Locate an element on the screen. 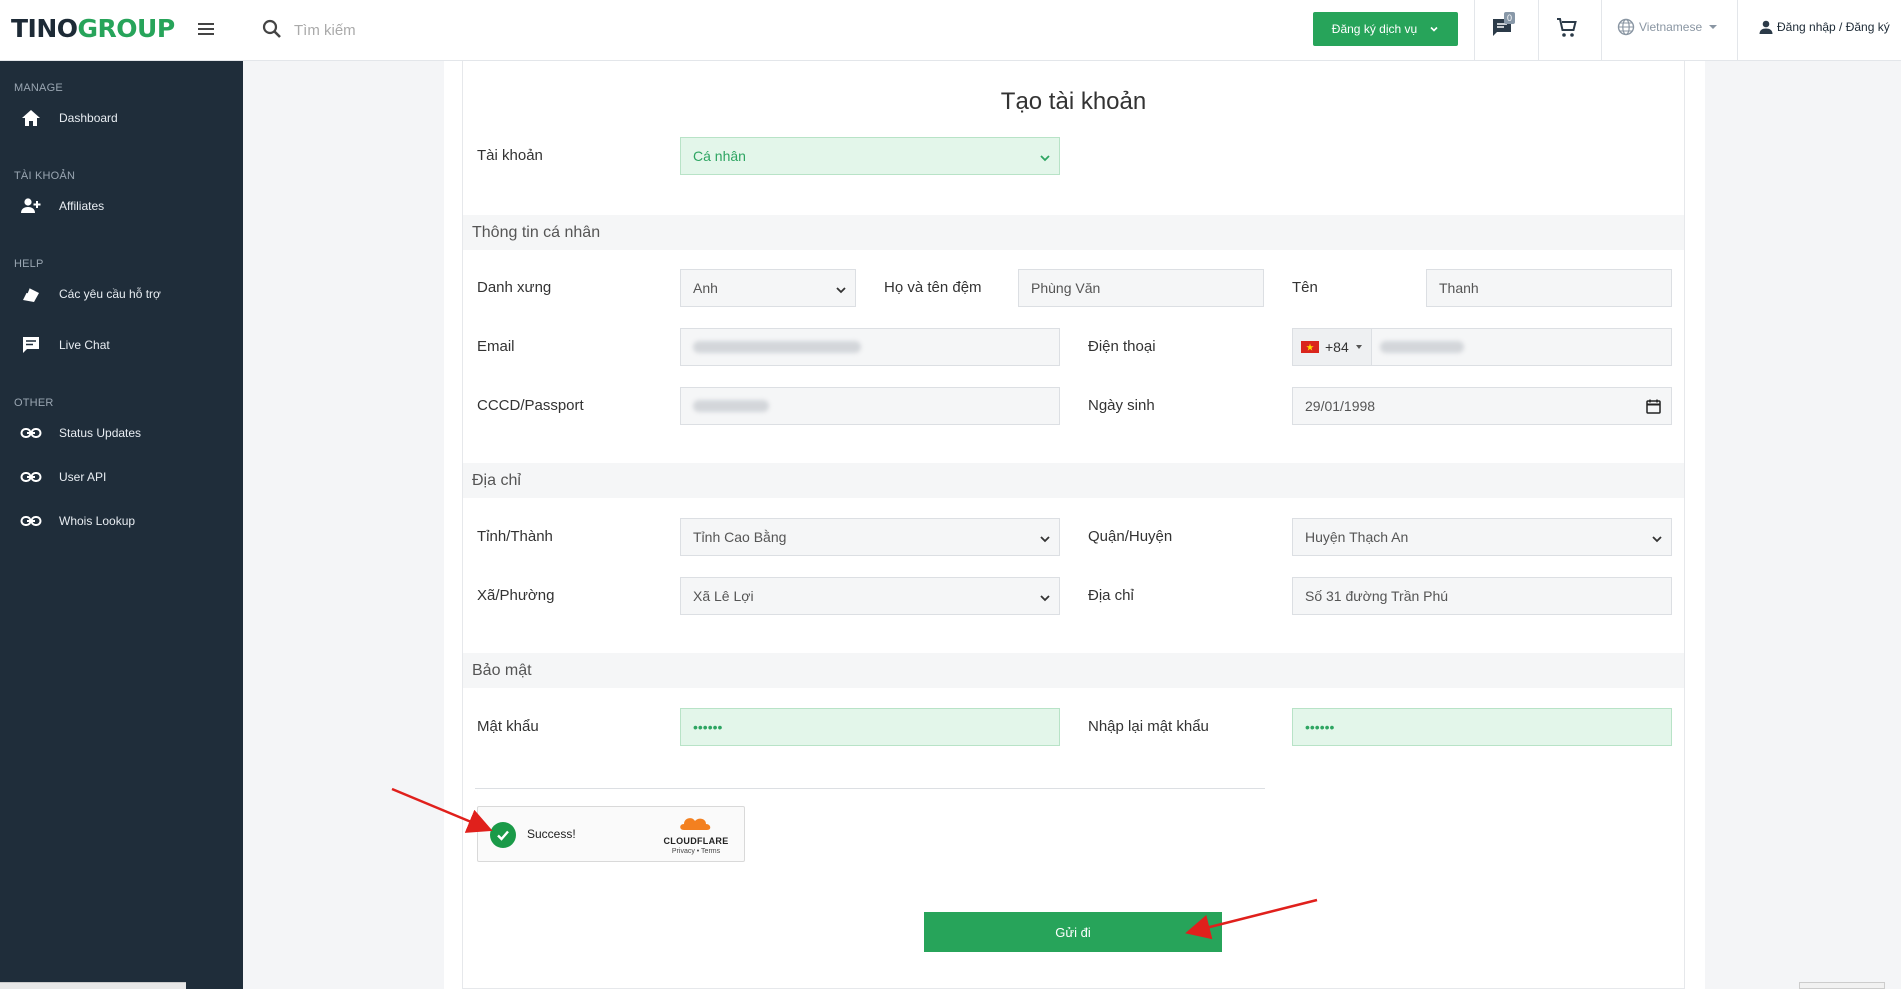  logo: TINOGROUP is located at coordinates (93, 28).